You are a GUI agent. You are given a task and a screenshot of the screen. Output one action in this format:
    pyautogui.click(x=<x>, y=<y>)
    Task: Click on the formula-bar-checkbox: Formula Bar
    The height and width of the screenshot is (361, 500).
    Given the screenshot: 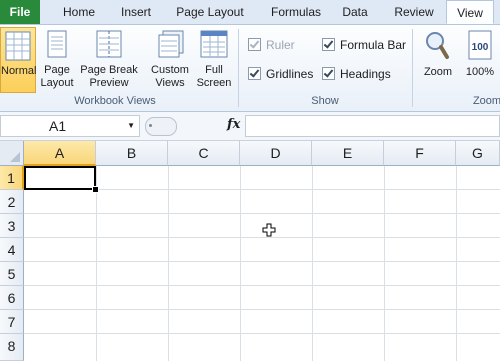 What is the action you would take?
    pyautogui.click(x=364, y=45)
    